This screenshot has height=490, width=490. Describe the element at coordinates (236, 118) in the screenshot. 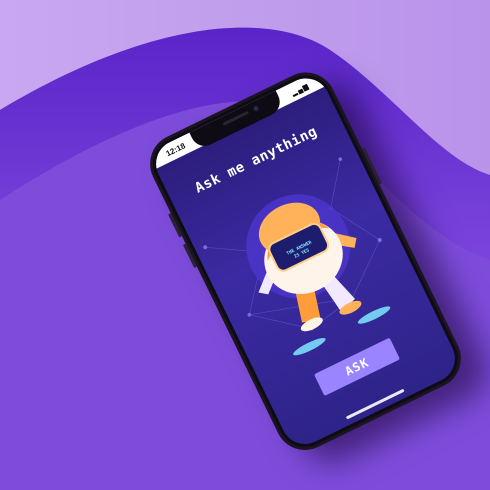

I see `speaker-icon` at that location.